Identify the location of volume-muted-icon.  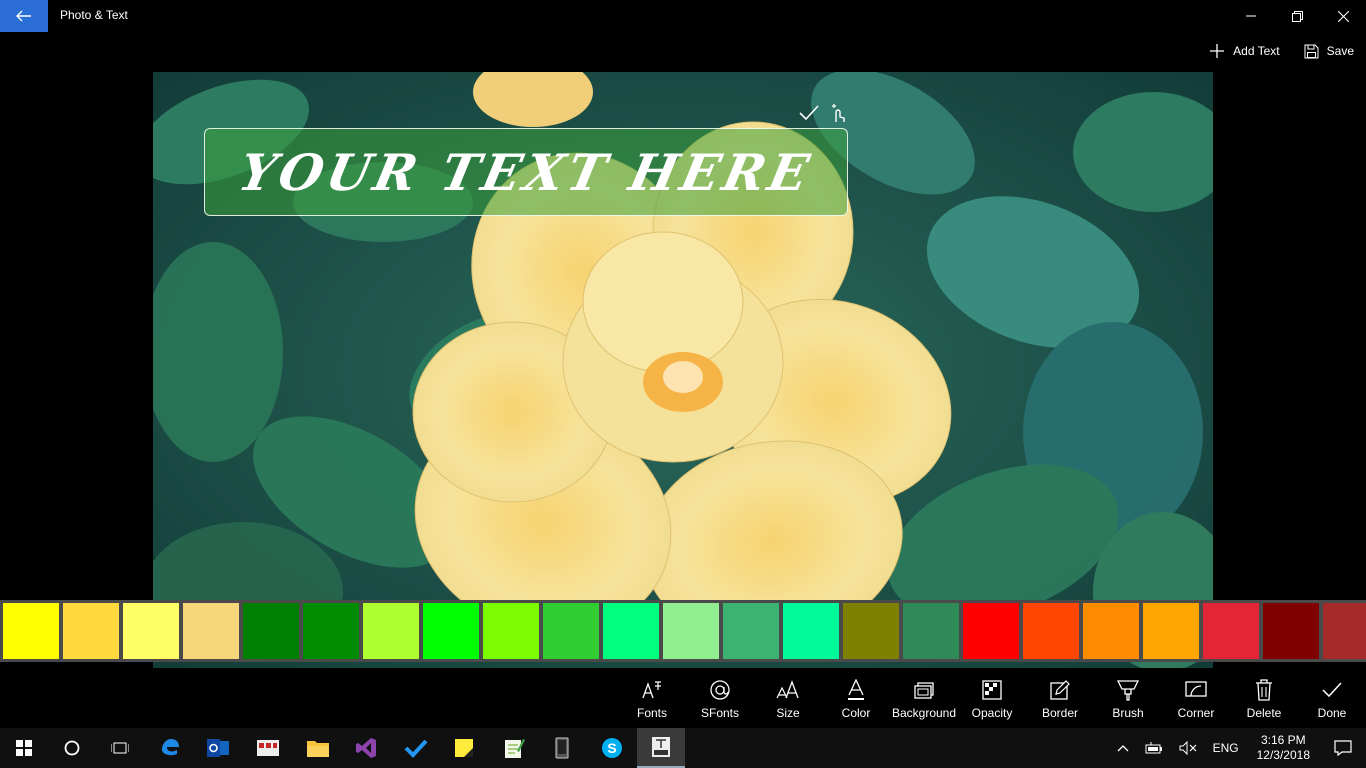
(1188, 748).